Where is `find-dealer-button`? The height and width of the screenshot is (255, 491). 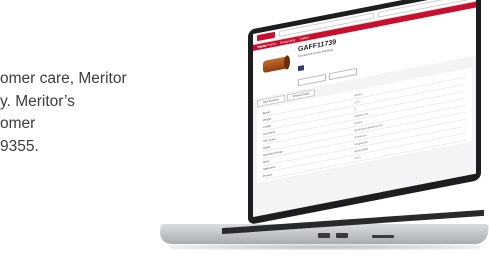
find-dealer-button is located at coordinates (343, 74).